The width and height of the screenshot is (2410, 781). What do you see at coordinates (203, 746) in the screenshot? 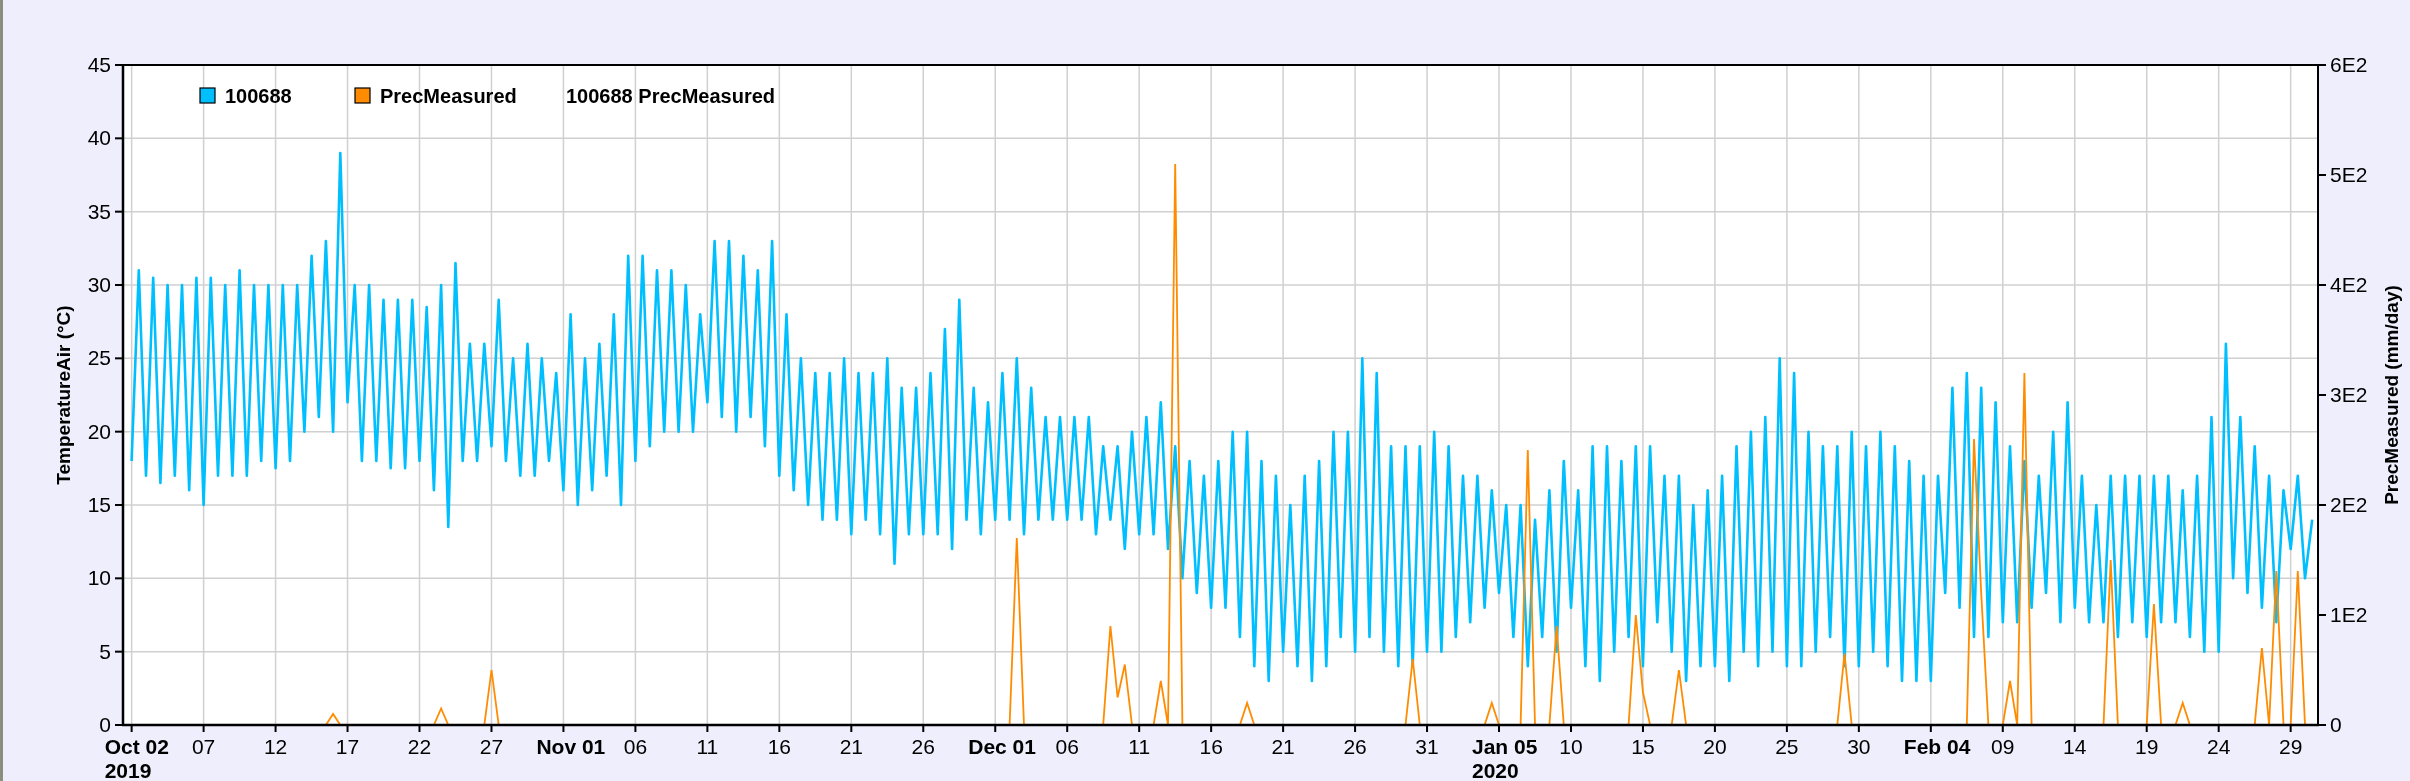
I see `axis-tick-label: 07` at bounding box center [203, 746].